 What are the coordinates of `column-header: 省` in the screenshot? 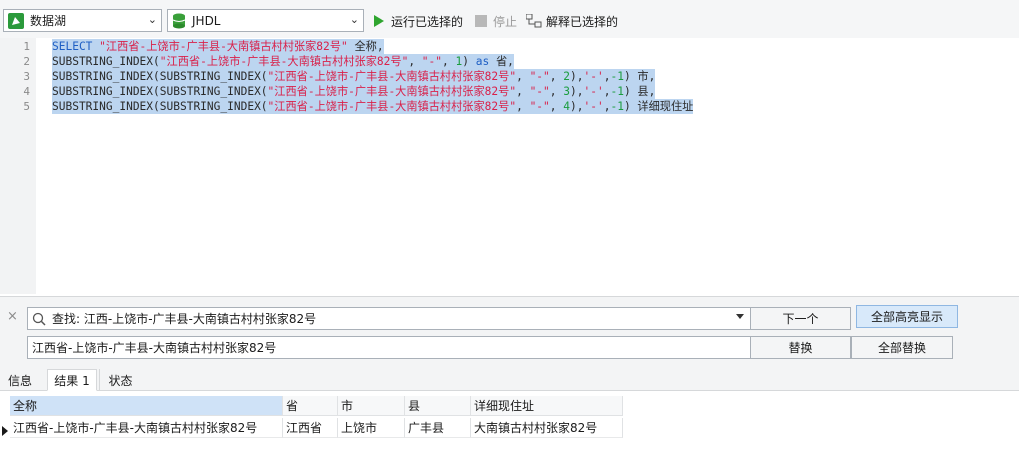 It's located at (310, 406).